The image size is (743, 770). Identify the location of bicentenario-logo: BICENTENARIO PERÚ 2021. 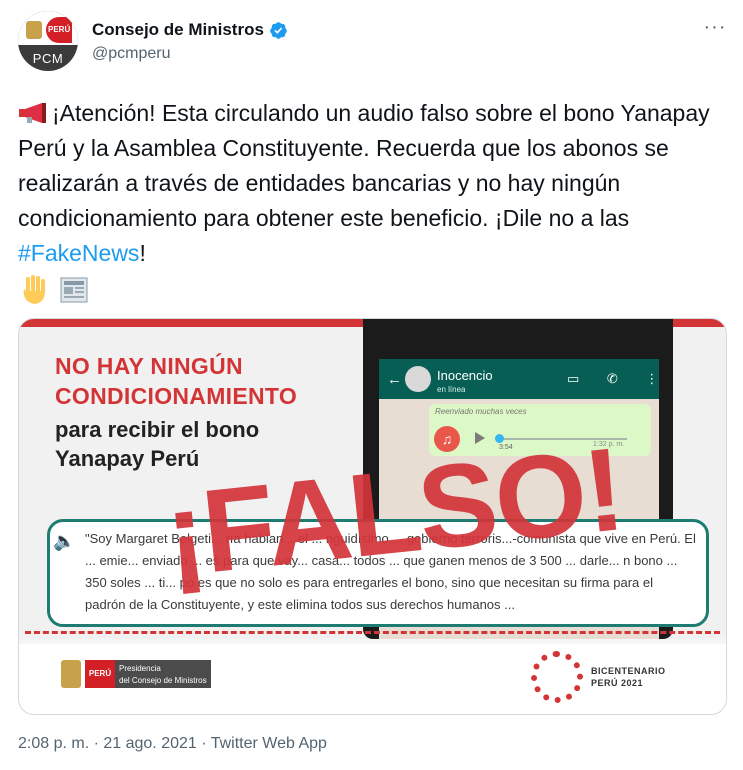
(598, 677).